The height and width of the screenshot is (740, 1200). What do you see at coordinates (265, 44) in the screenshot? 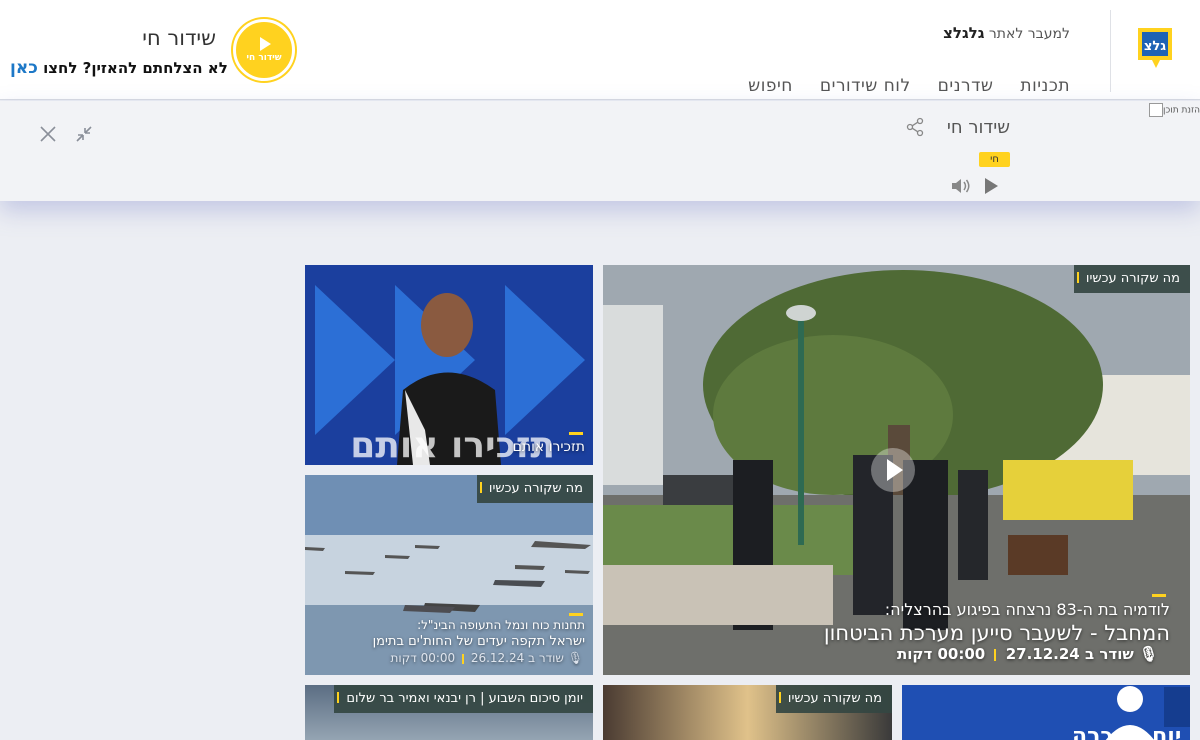
I see `play-icon` at bounding box center [265, 44].